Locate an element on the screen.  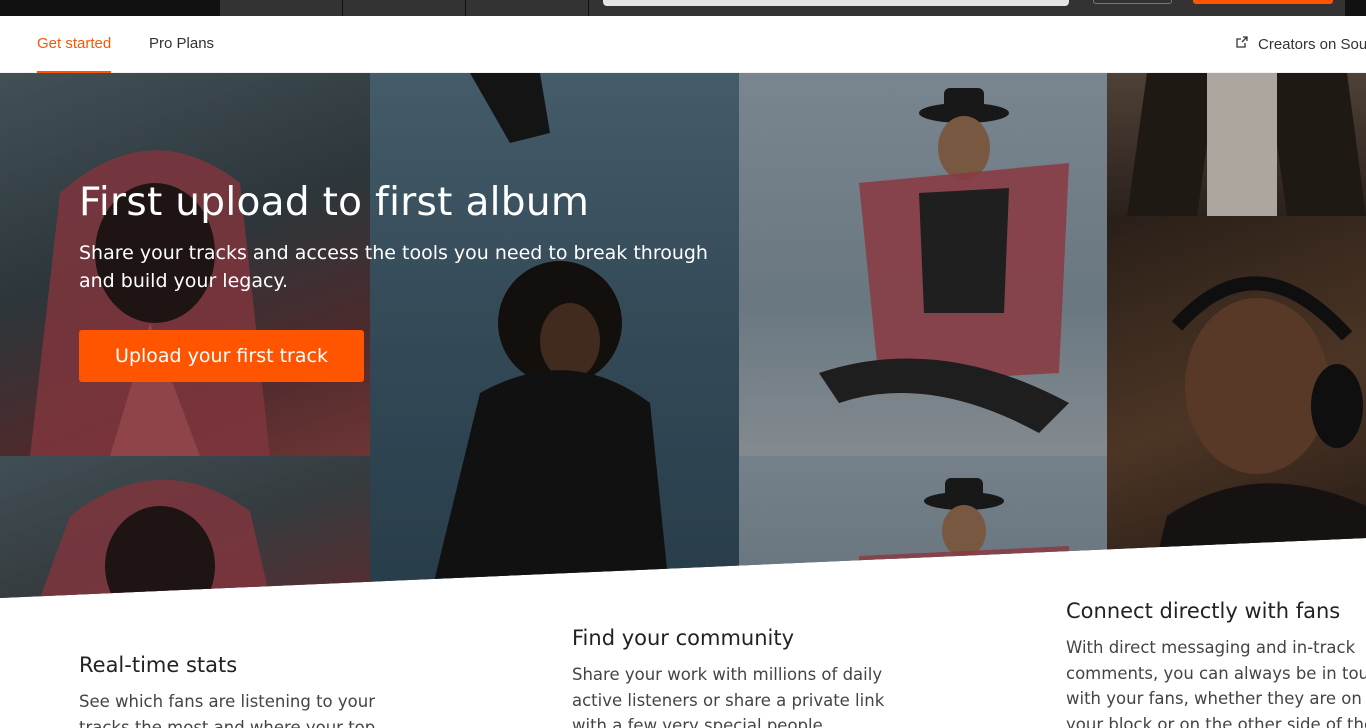
feature-title: Connect directly with fans is located at coordinates (1203, 611).